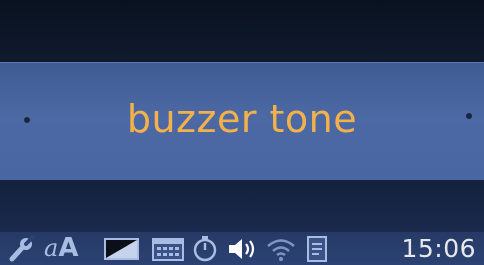 This screenshot has width=484, height=265. I want to click on brightness-icon, so click(122, 250).